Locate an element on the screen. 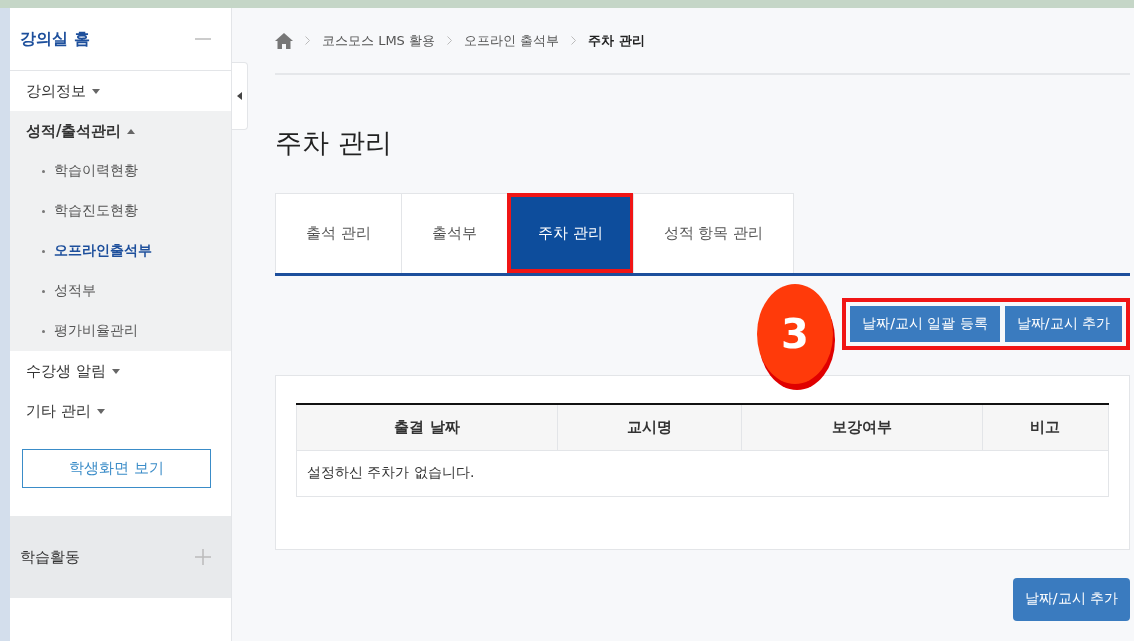 This screenshot has height=641, width=1134. sidebar-sub-item: 학습진도현황 is located at coordinates (120, 211).